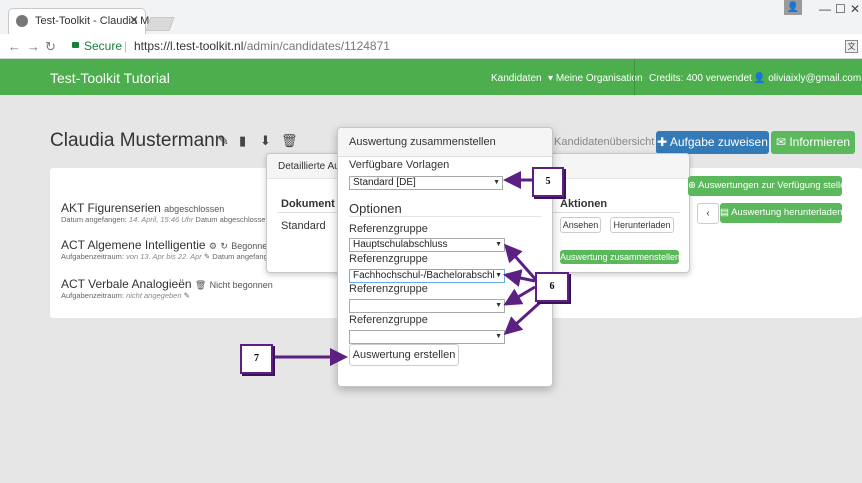 This screenshot has height=483, width=862. Describe the element at coordinates (519, 295) in the screenshot. I see `arrow-6c` at that location.